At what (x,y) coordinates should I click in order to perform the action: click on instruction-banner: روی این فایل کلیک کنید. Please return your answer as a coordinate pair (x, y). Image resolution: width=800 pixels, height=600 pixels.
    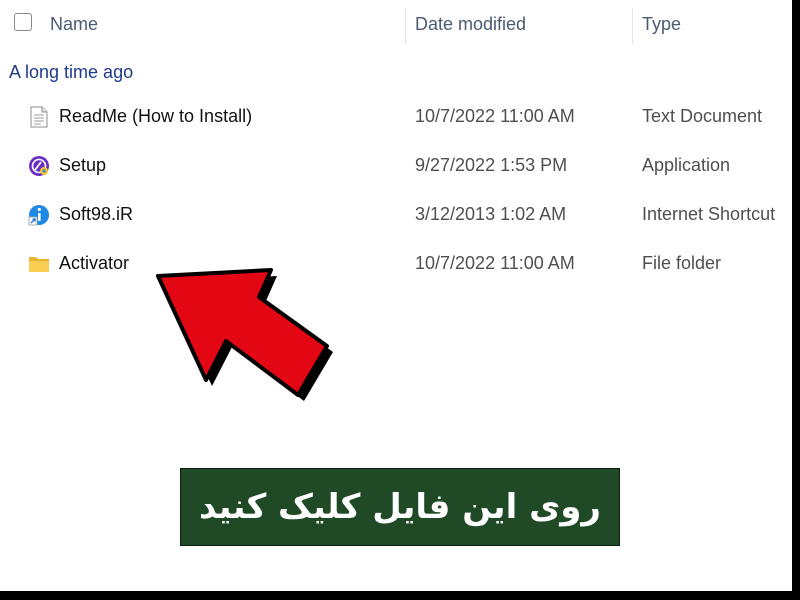
    Looking at the image, I should click on (400, 507).